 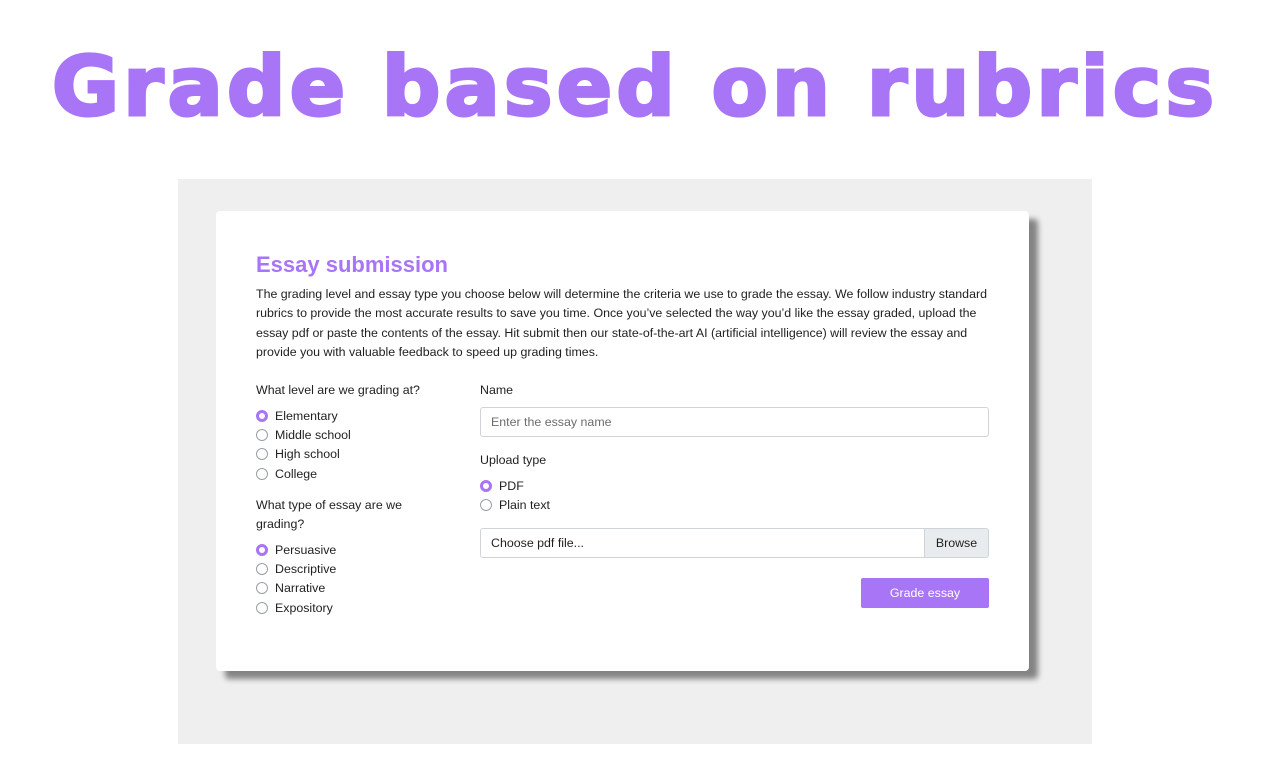 I want to click on level-option-high-school: High school, so click(x=303, y=454).